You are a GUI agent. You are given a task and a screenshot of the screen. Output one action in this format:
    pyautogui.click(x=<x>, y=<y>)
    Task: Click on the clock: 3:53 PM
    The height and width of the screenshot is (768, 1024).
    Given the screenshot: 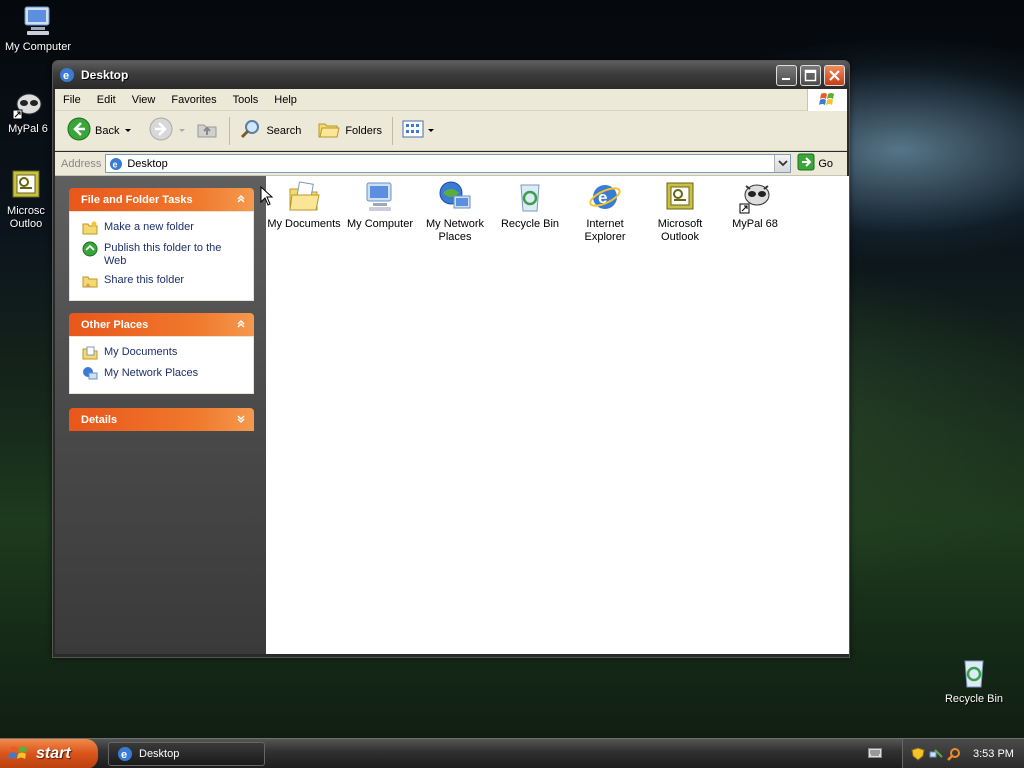 What is the action you would take?
    pyautogui.click(x=993, y=754)
    